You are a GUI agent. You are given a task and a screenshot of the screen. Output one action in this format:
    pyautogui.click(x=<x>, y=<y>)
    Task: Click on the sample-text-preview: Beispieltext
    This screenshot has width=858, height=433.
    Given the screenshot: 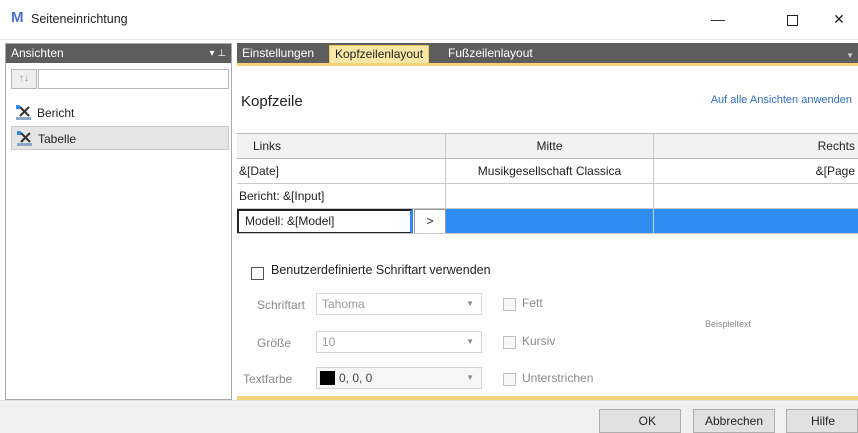 What is the action you would take?
    pyautogui.click(x=728, y=324)
    